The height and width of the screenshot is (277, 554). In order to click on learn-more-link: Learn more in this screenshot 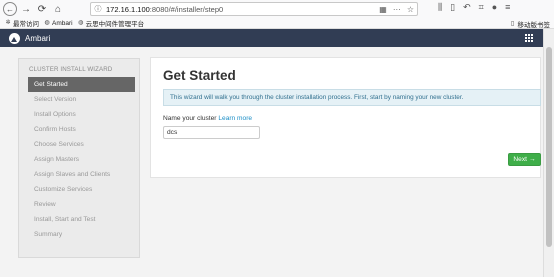, I will do `click(235, 118)`.